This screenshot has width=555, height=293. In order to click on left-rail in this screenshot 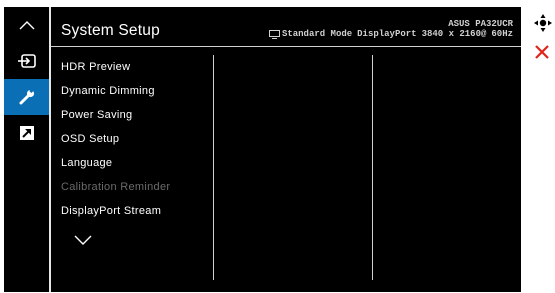, I will do `click(26, 149)`.